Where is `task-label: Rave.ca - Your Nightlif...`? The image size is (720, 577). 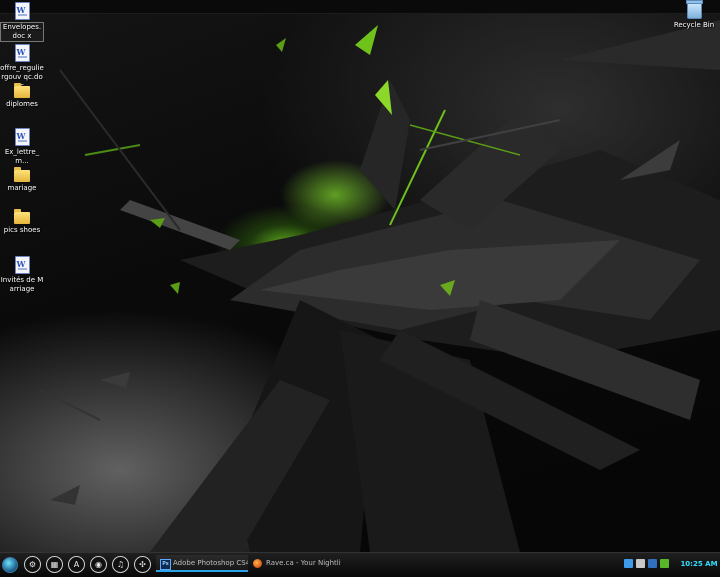
task-label: Rave.ca - Your Nightlif... is located at coordinates (303, 563).